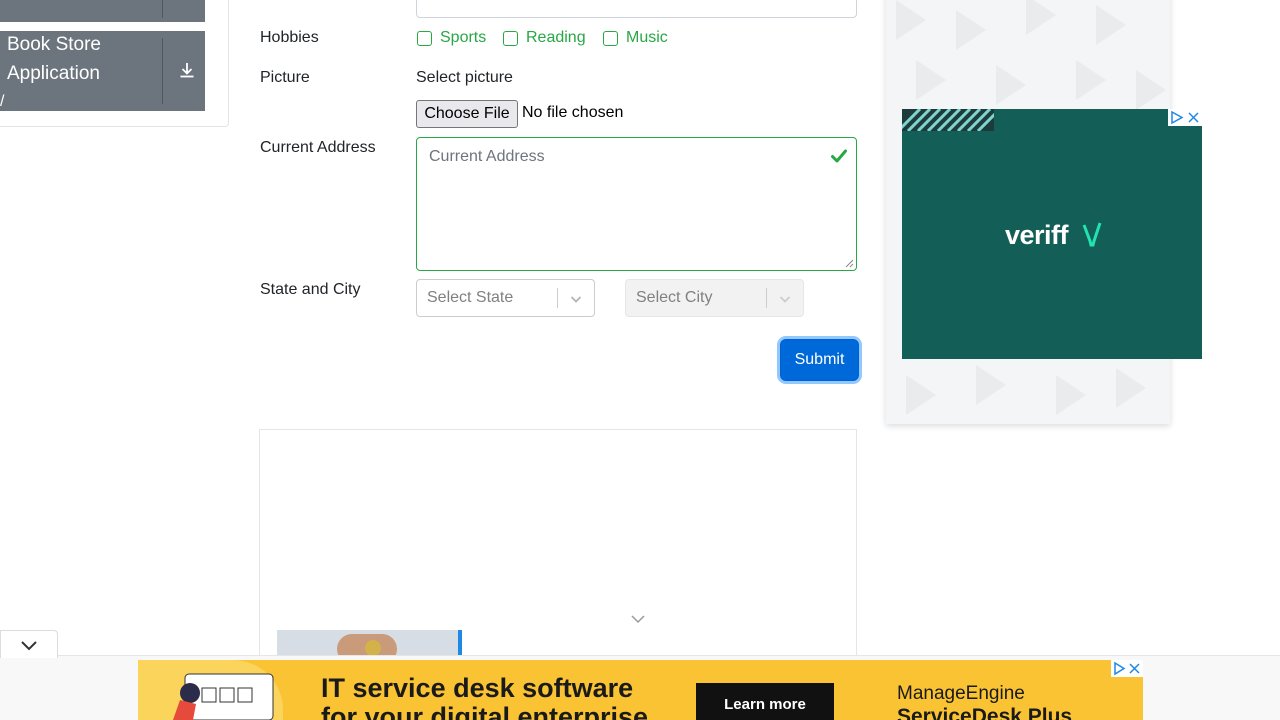 The image size is (1280, 720). I want to click on ad-headline-line-2: for your digital enterprise, so click(485, 711).